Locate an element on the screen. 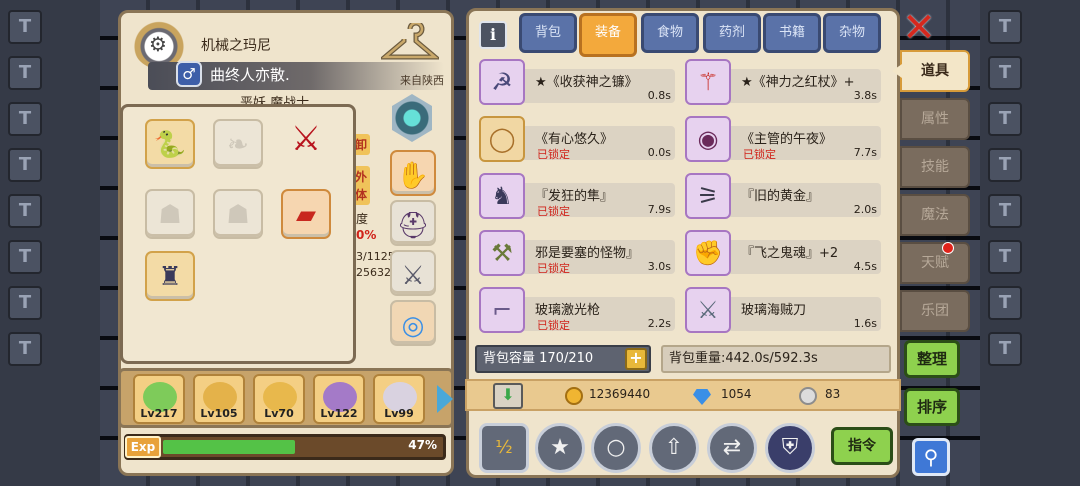 The width and height of the screenshot is (1080, 486). equip-slot-helmet: ⛑ is located at coordinates (413, 223).